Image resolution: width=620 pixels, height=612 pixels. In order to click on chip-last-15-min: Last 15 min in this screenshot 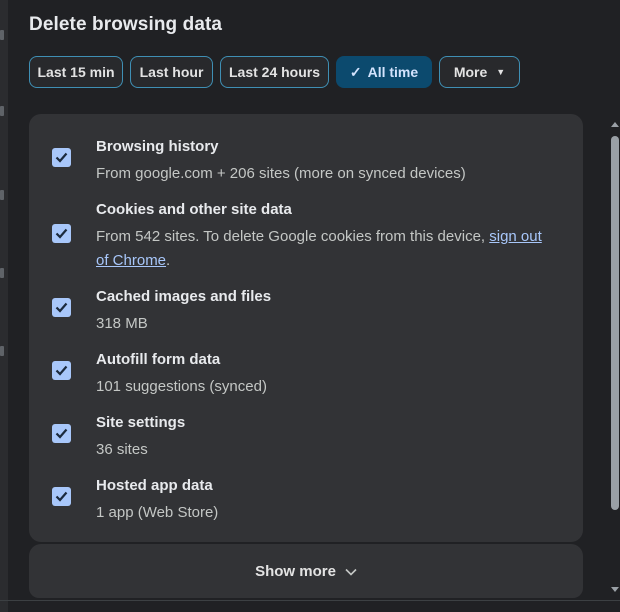, I will do `click(76, 72)`.